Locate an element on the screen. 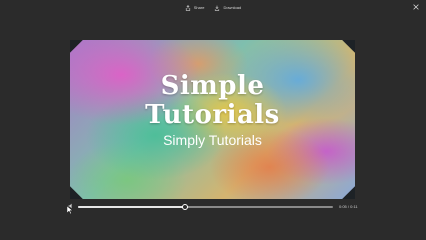 The image size is (426, 240). top-actions: Share Download is located at coordinates (213, 7).